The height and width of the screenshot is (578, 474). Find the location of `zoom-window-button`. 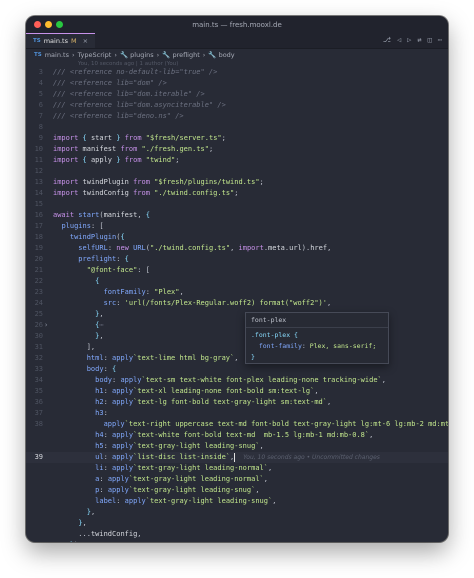

zoom-window-button is located at coordinates (59, 24).